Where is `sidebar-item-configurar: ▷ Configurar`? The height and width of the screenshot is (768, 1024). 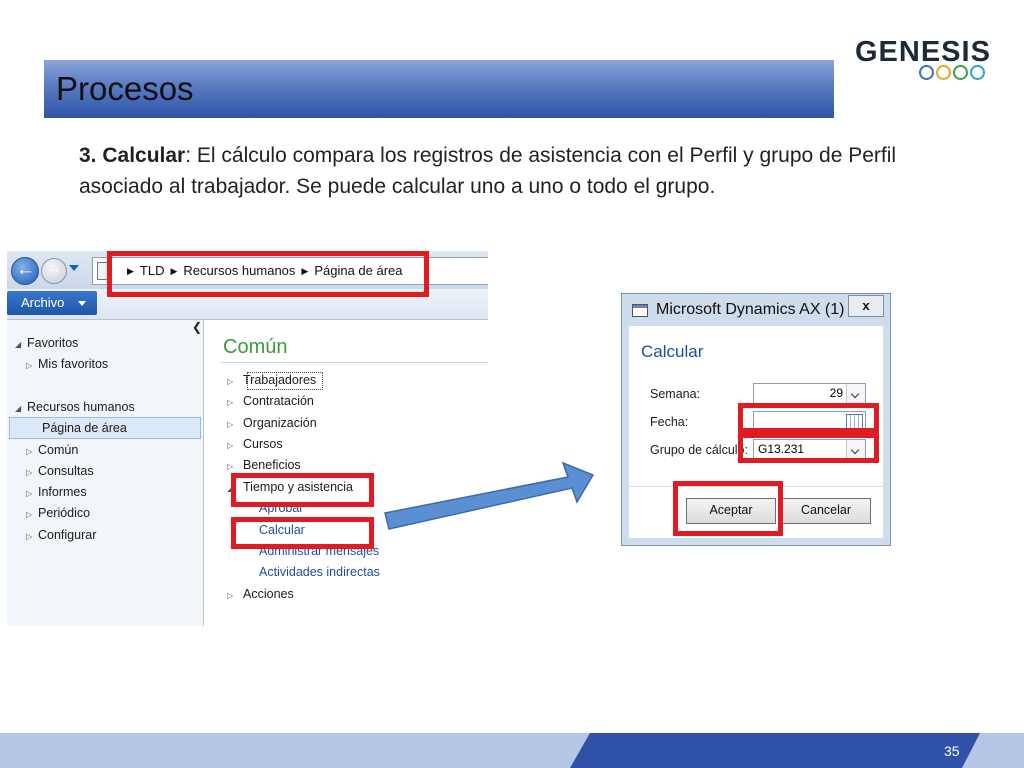 sidebar-item-configurar: ▷ Configurar is located at coordinates (61, 535).